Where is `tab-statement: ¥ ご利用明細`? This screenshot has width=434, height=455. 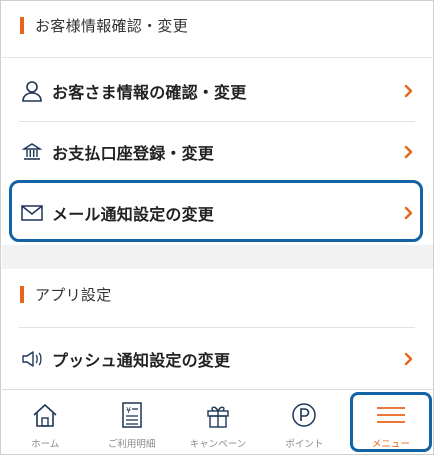
tab-statement: ¥ ご利用明細 is located at coordinates (131, 422).